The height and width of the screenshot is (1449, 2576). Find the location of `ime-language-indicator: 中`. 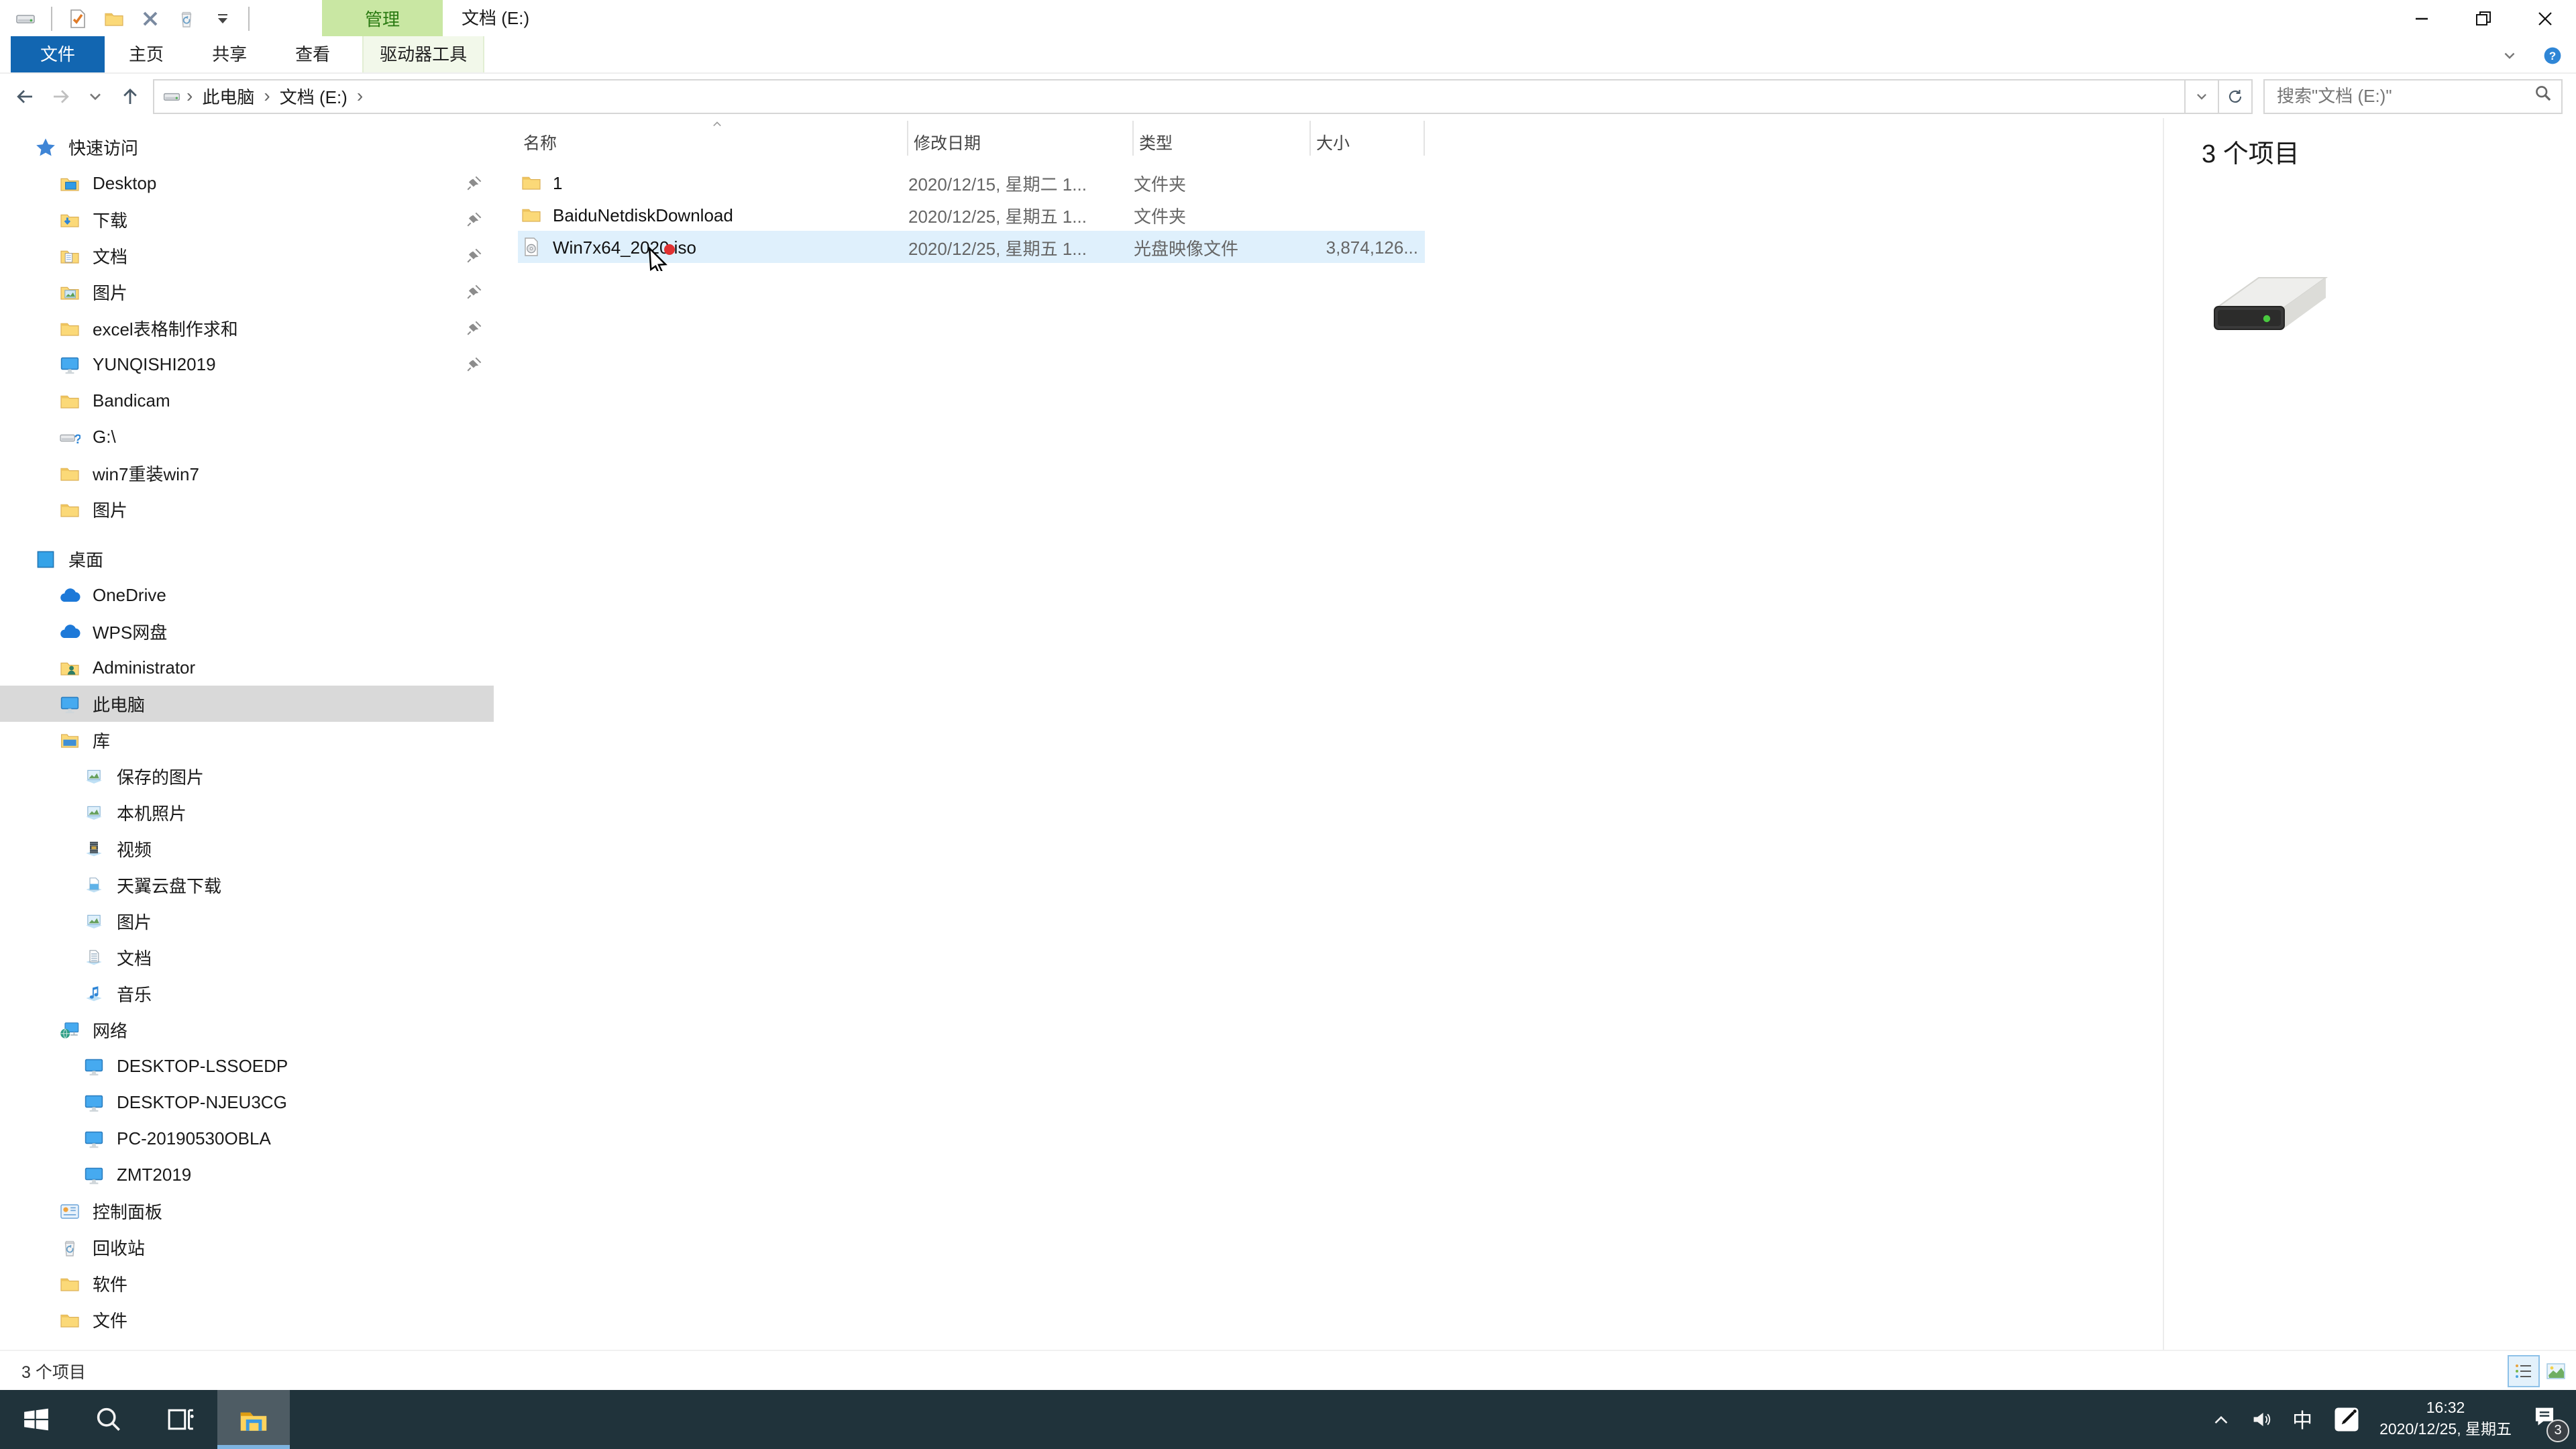

ime-language-indicator: 中 is located at coordinates (2302, 1419).